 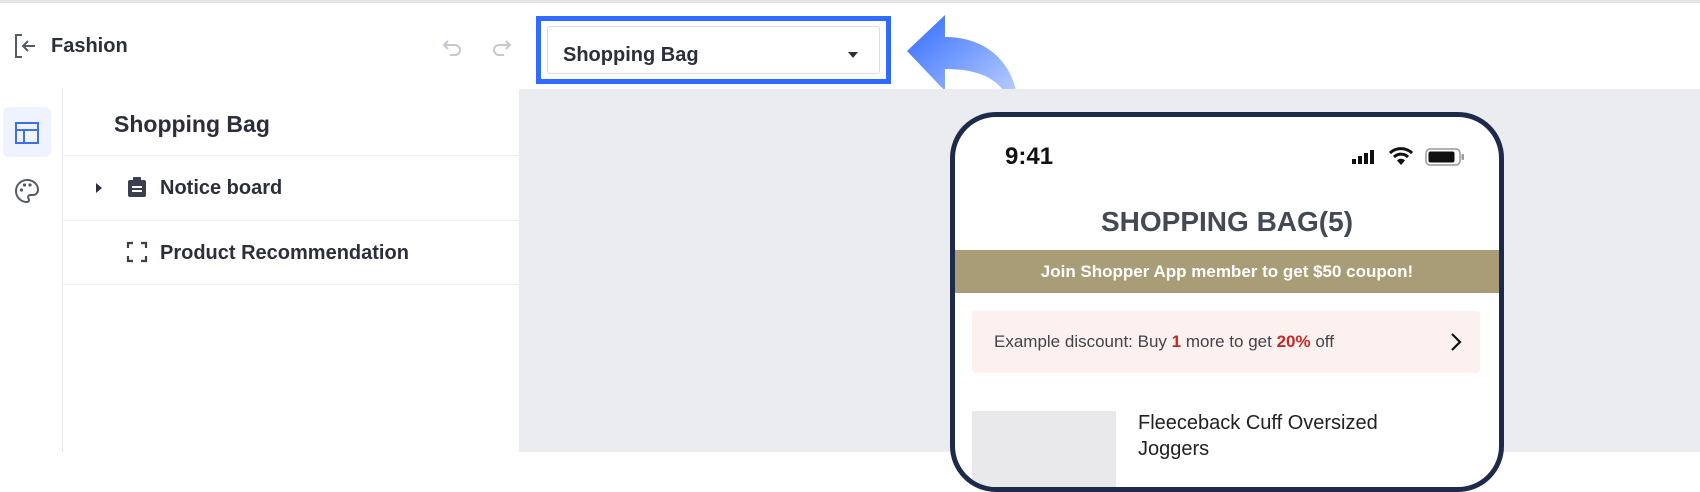 I want to click on caret-down-icon, so click(x=853, y=55).